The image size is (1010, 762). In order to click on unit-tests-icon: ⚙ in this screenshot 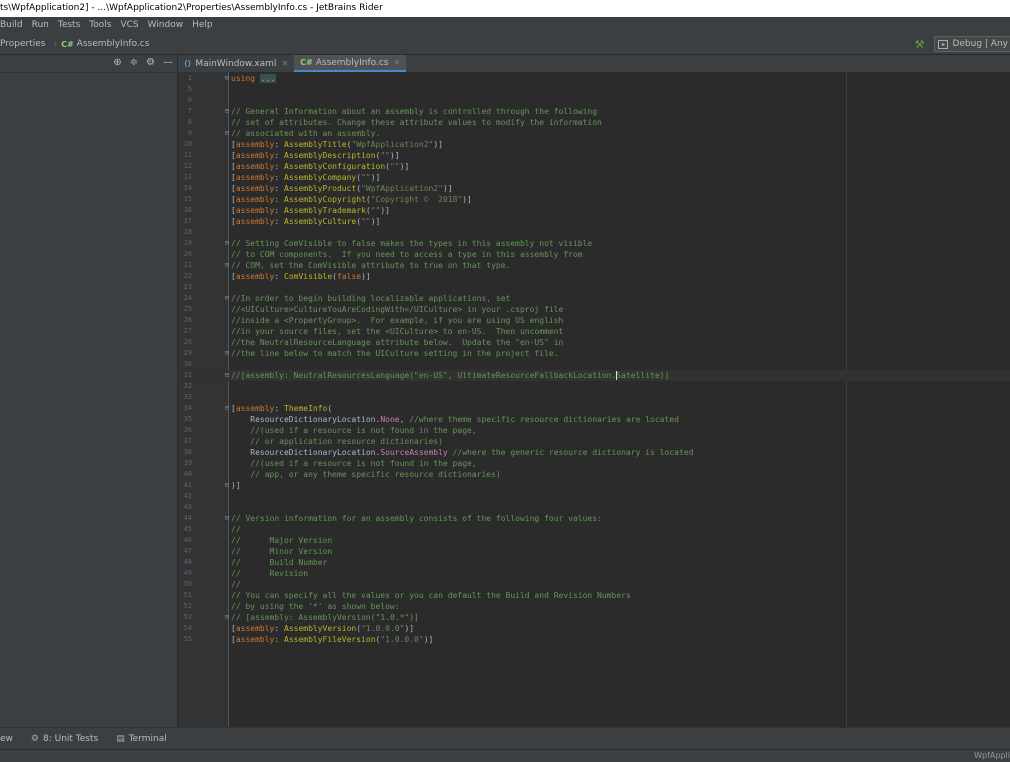, I will do `click(34, 739)`.